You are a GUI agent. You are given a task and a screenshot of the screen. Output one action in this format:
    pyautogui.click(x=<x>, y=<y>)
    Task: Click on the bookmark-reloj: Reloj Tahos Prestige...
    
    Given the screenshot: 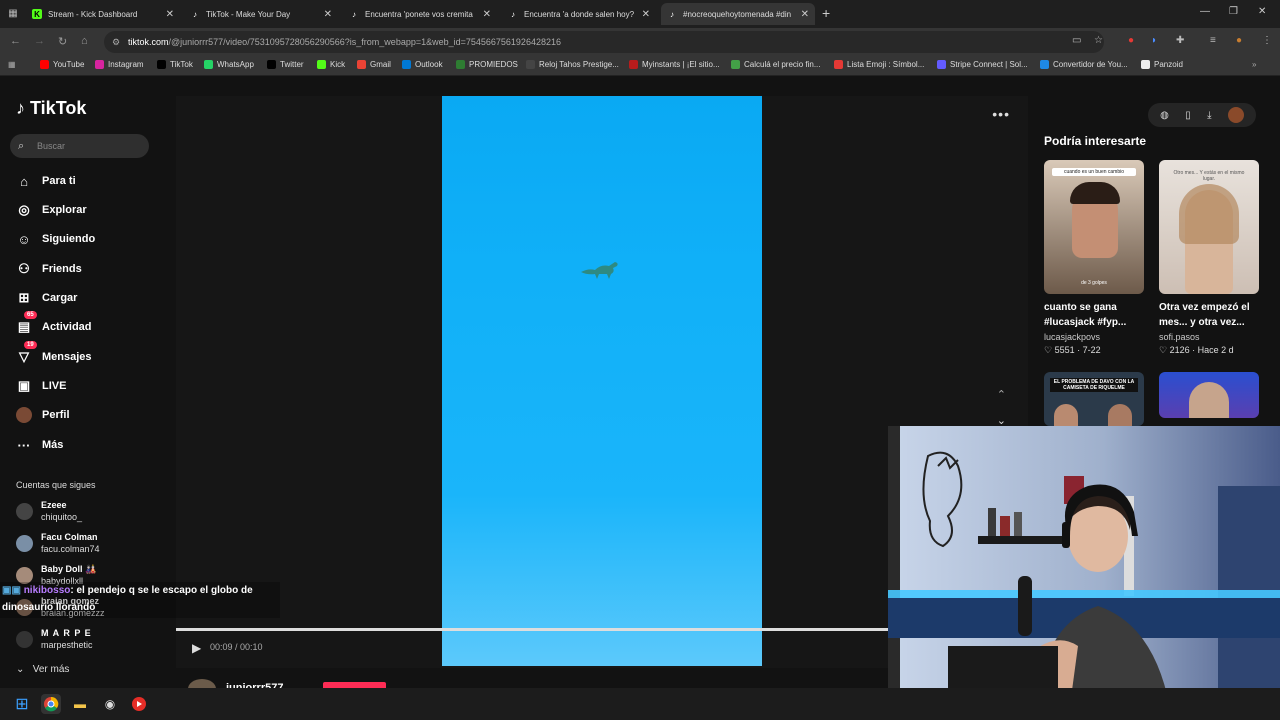 What is the action you would take?
    pyautogui.click(x=572, y=64)
    